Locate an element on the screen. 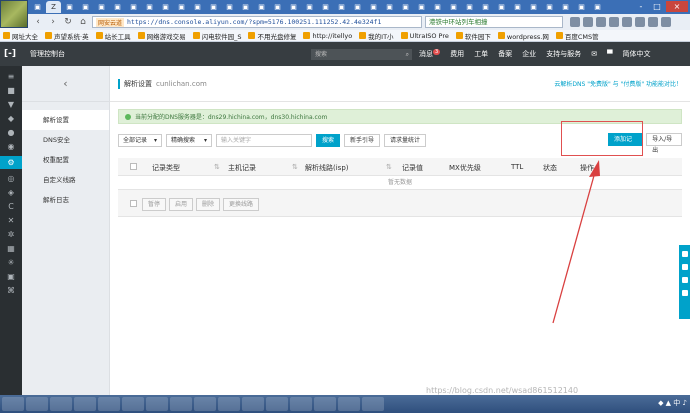  bookmark: 不用光盘修复 is located at coordinates (272, 36).